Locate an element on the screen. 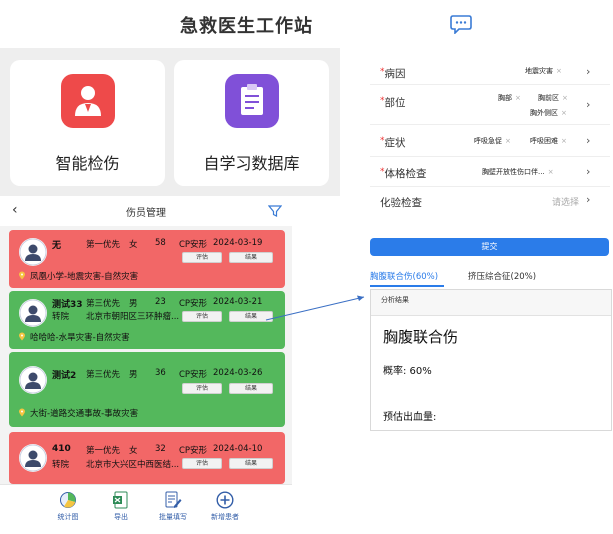 This screenshot has height=534, width=613. add-circle-icon is located at coordinates (225, 500).